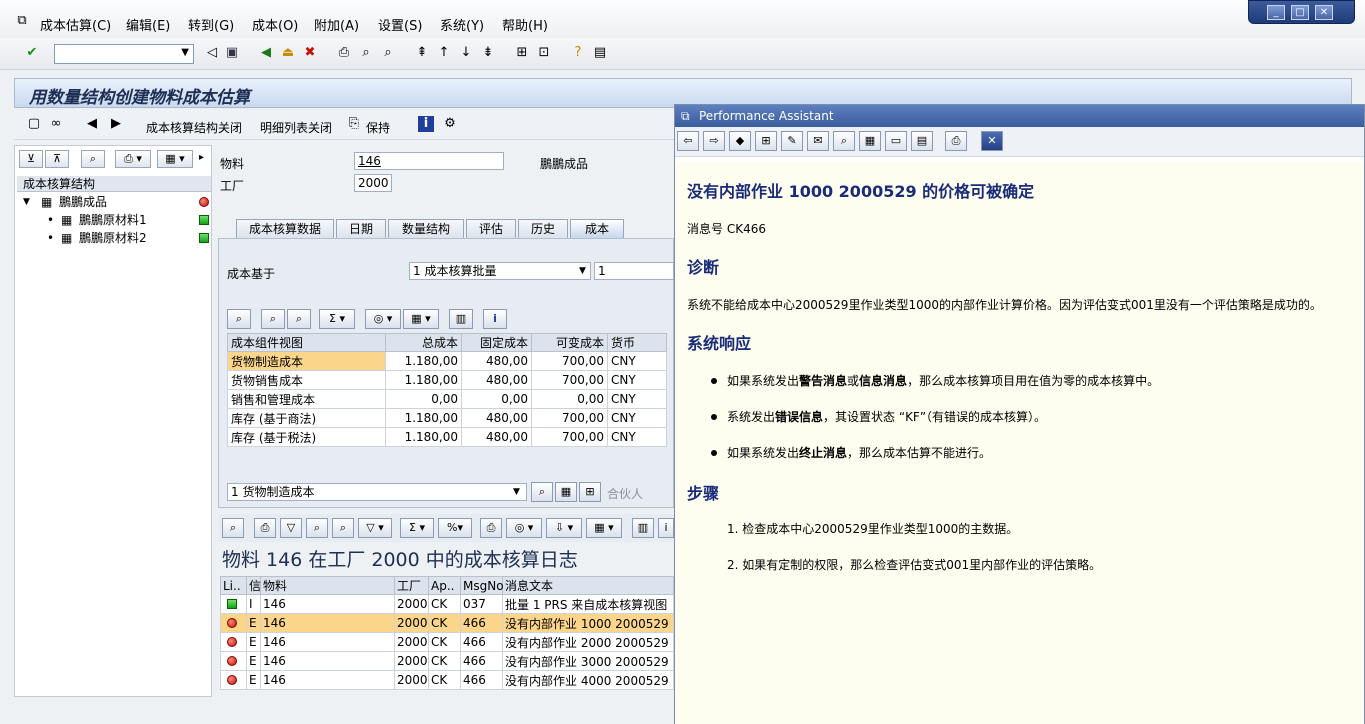  What do you see at coordinates (766, 141) in the screenshot?
I see `pa-tree-button: ⊞` at bounding box center [766, 141].